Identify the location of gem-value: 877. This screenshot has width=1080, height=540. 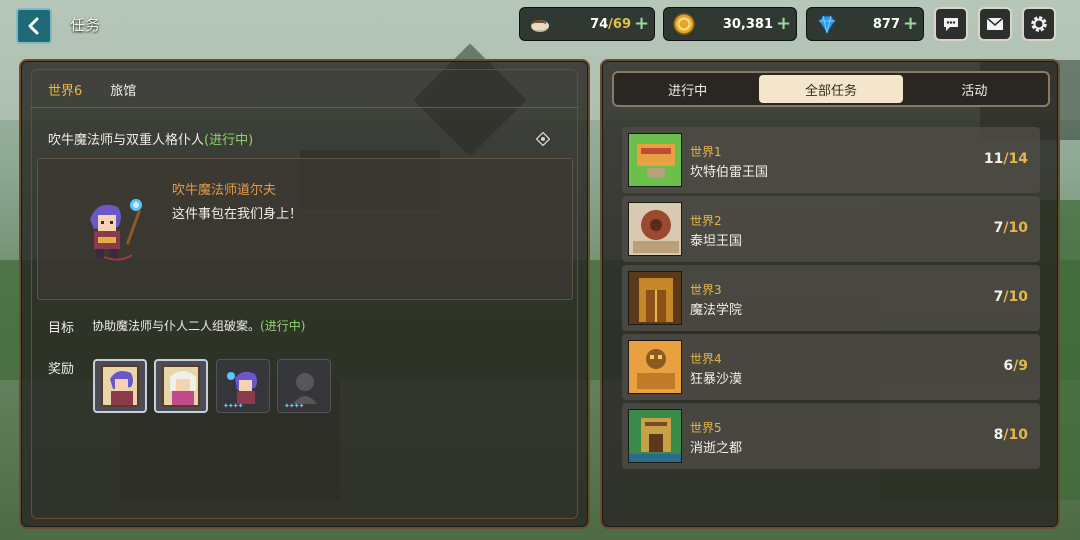
(886, 24).